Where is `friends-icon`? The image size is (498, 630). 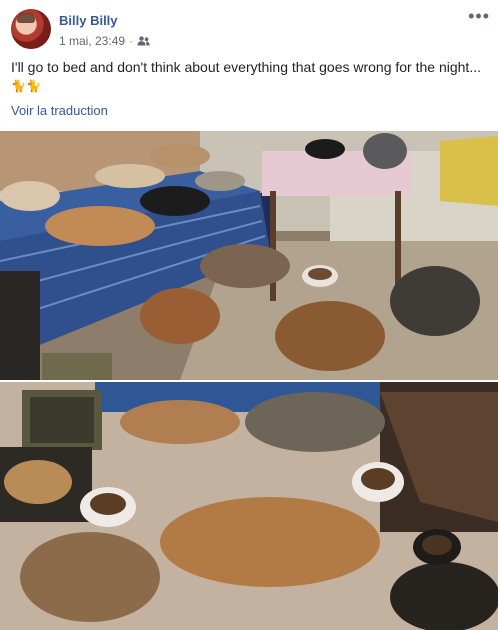
friends-icon is located at coordinates (143, 41).